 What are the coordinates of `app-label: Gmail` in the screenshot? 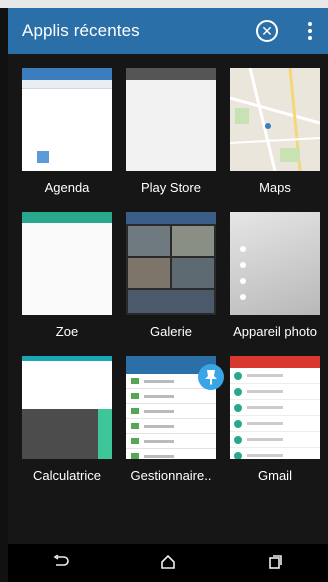 It's located at (275, 475).